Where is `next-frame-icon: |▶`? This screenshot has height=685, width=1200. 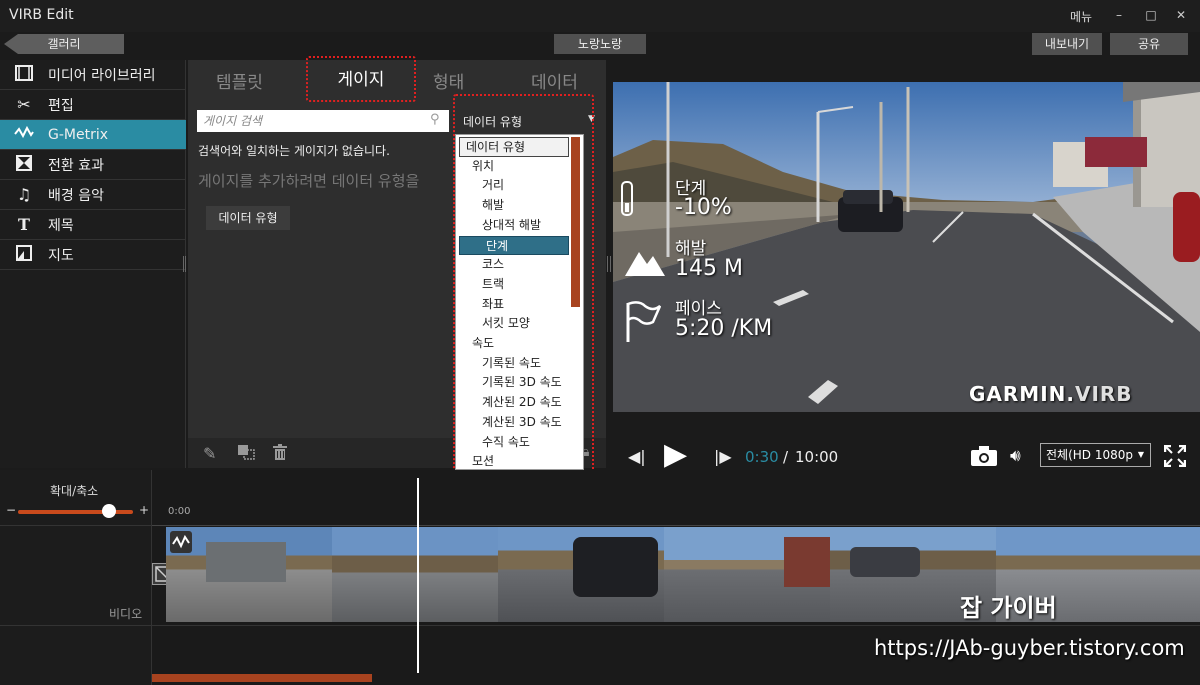 next-frame-icon: |▶ is located at coordinates (723, 456).